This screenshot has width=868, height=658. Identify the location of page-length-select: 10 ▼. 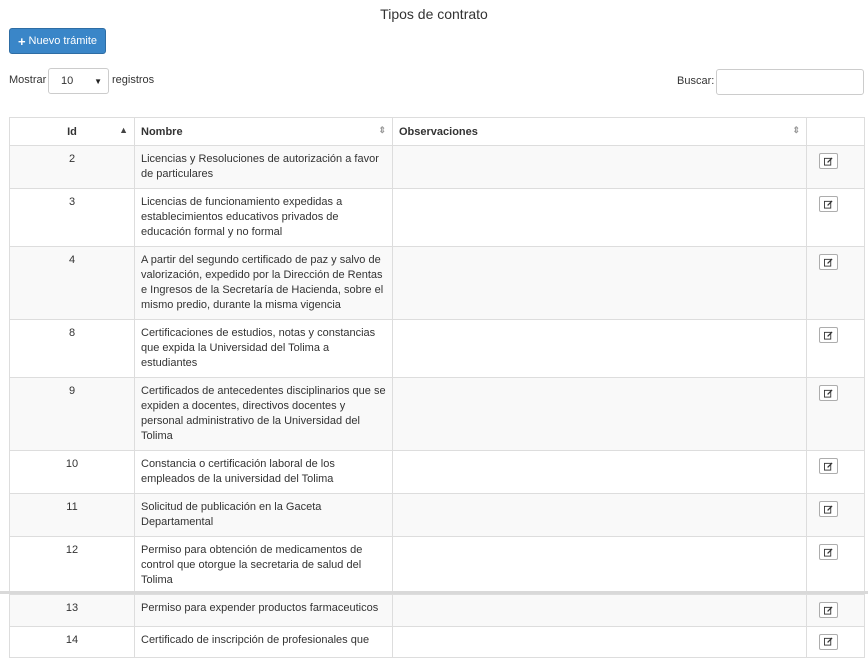
(78, 81).